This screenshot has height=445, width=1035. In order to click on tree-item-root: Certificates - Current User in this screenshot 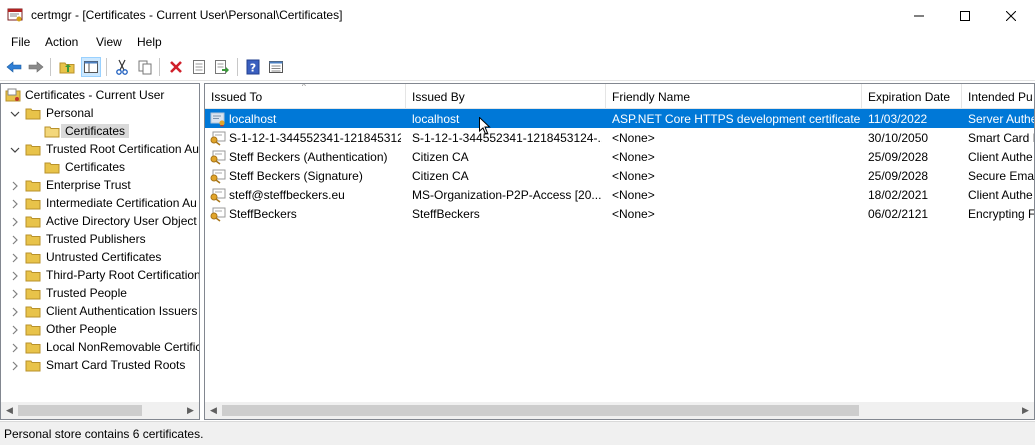, I will do `click(100, 95)`.